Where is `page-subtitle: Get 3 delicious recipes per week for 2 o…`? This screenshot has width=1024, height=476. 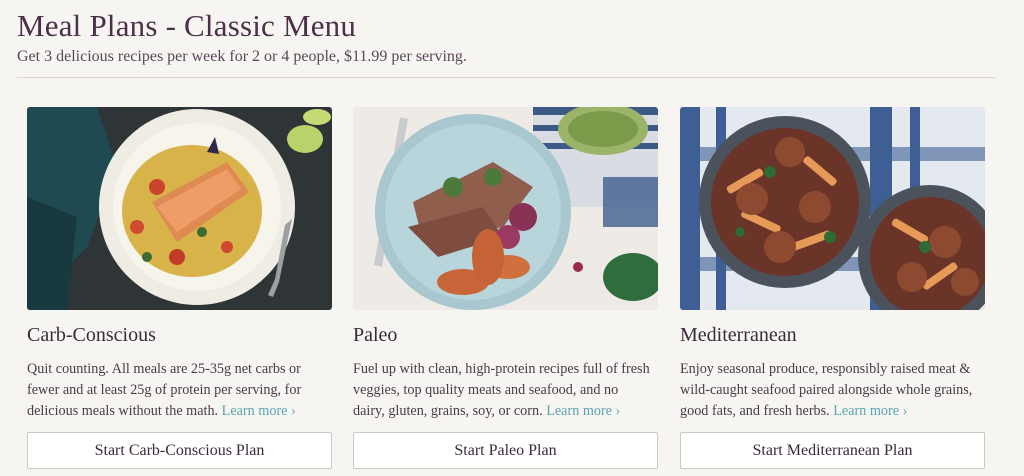
page-subtitle: Get 3 delicious recipes per week for 2 o… is located at coordinates (242, 56).